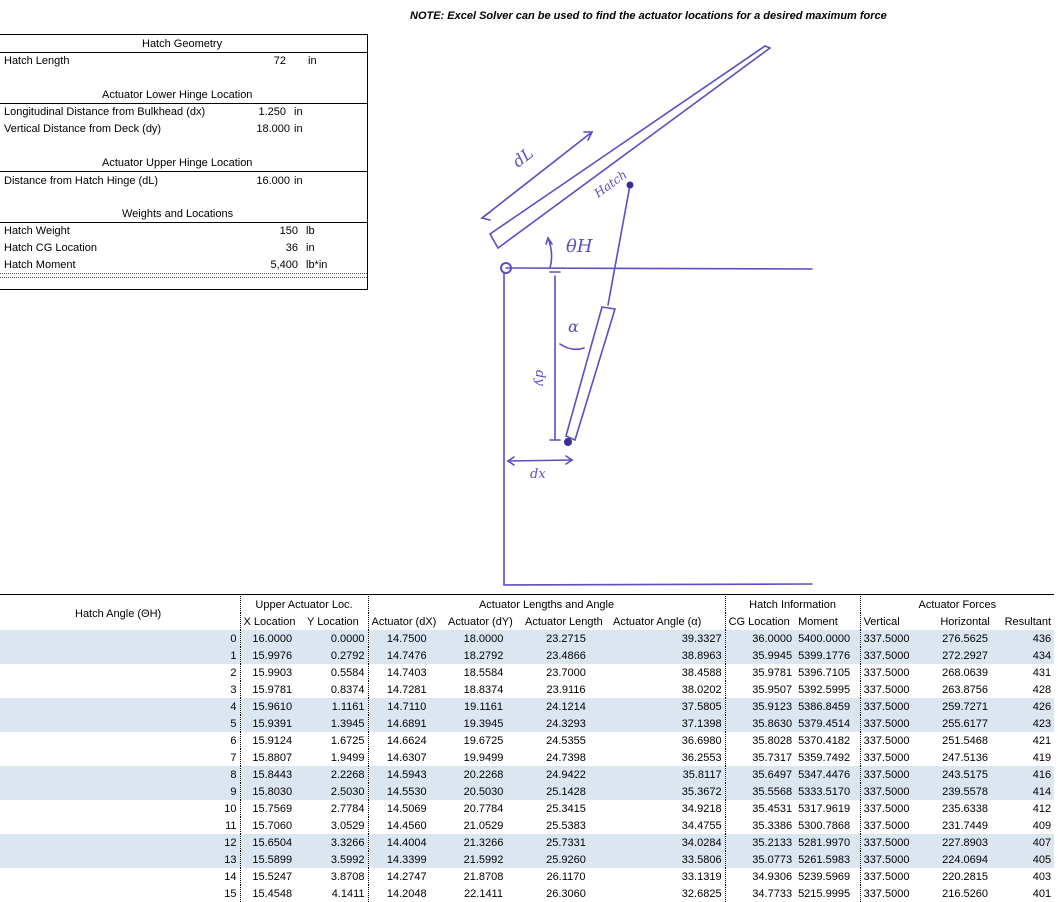 This screenshot has width=1058, height=902. What do you see at coordinates (484, 638) in the screenshot?
I see `cell-actuator-dy: 18.0000` at bounding box center [484, 638].